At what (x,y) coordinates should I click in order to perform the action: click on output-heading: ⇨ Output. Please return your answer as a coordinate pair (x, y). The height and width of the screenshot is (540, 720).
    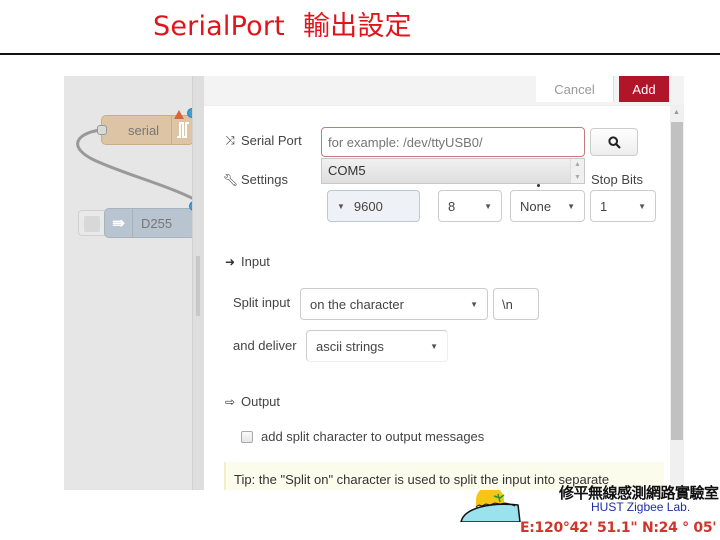
    Looking at the image, I should click on (252, 401).